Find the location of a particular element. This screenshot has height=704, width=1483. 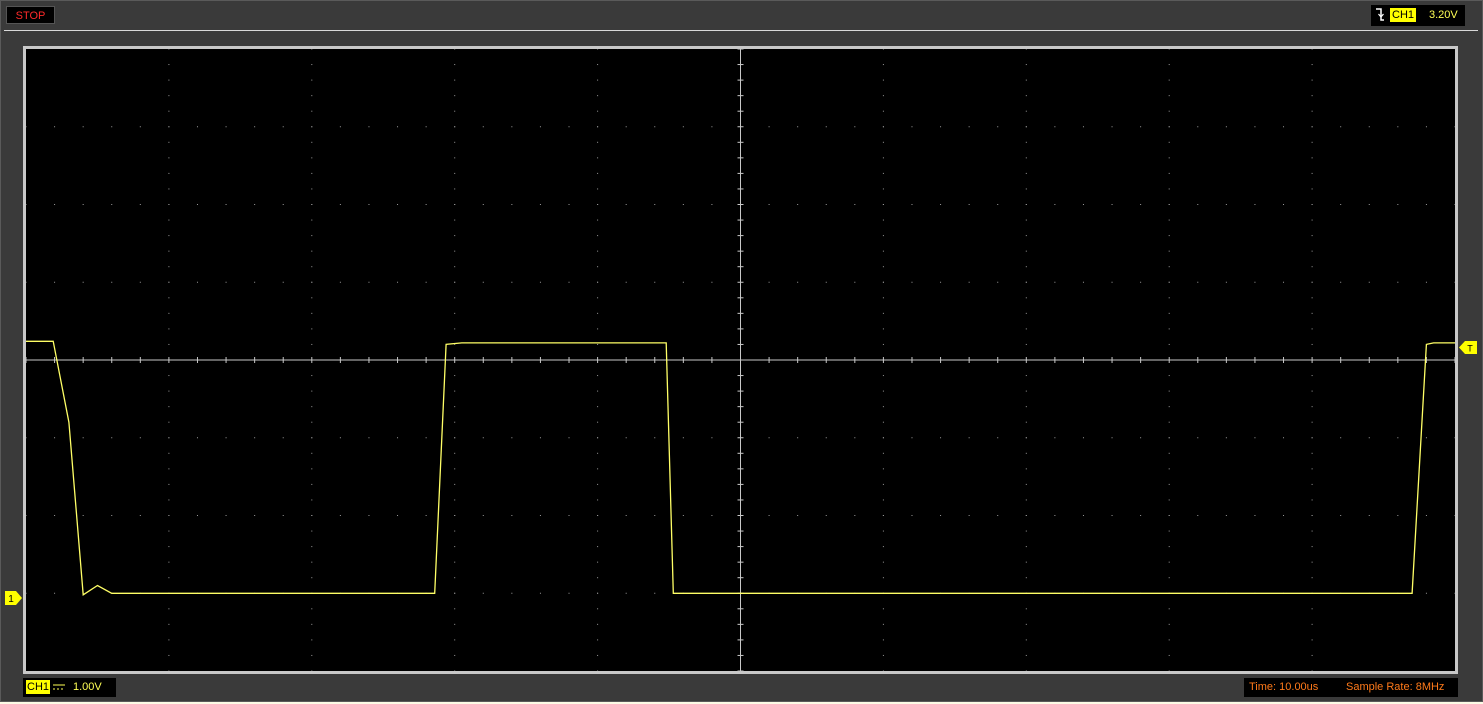

channel-volts-per-div: 1.00V is located at coordinates (87, 687).